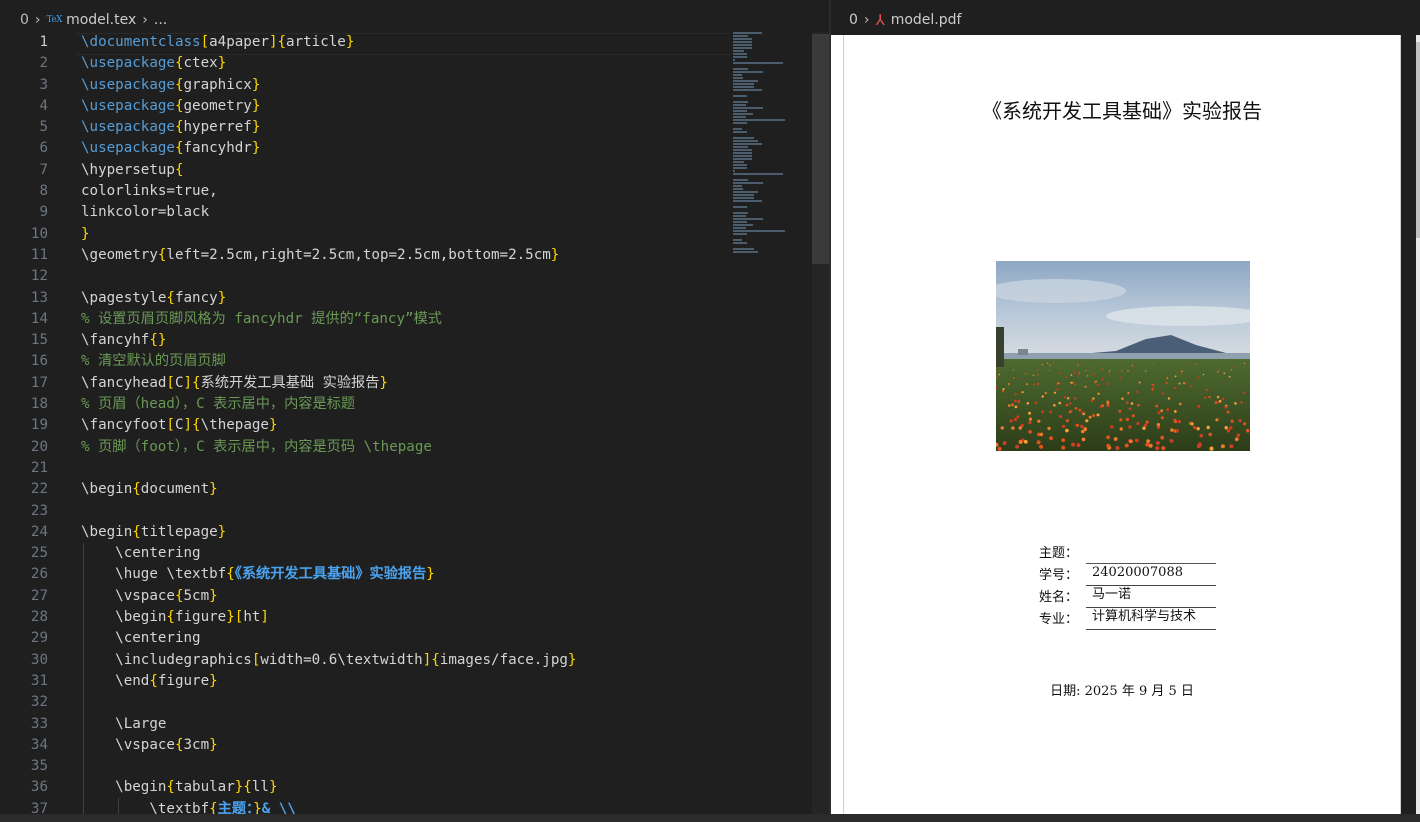 This screenshot has width=1420, height=822. What do you see at coordinates (153, 298) in the screenshot?
I see `line-text: \pagestyle{fancy}` at bounding box center [153, 298].